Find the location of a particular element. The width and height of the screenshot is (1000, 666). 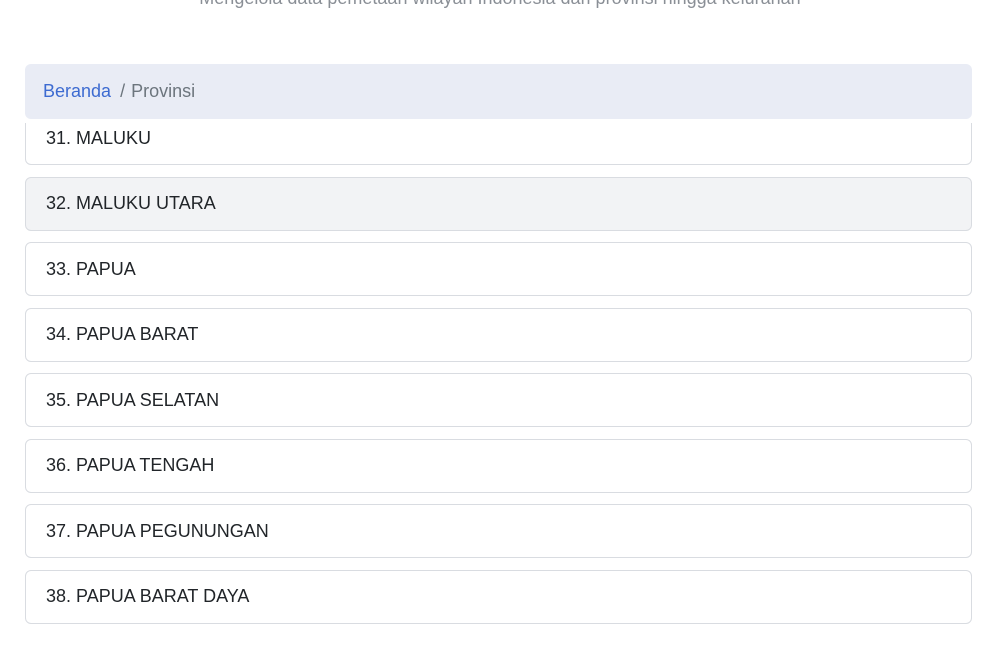

province-label: 34. PAPUA BARAT is located at coordinates (122, 334).